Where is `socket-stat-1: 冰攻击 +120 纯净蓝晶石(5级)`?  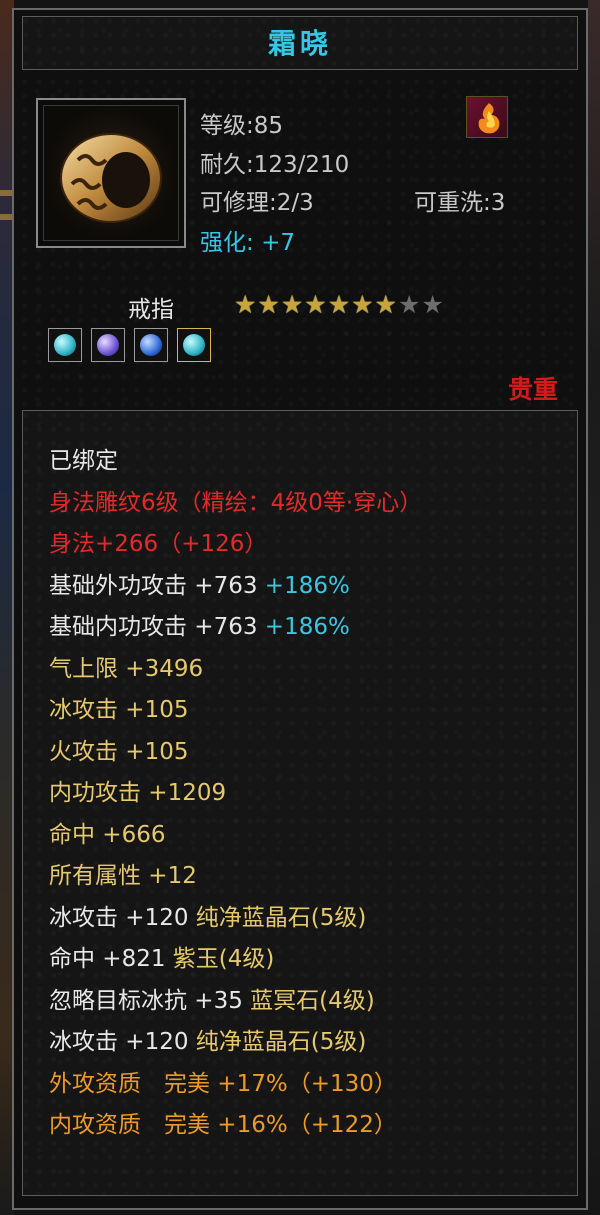 socket-stat-1: 冰攻击 +120 纯净蓝晶石(5级) is located at coordinates (207, 915).